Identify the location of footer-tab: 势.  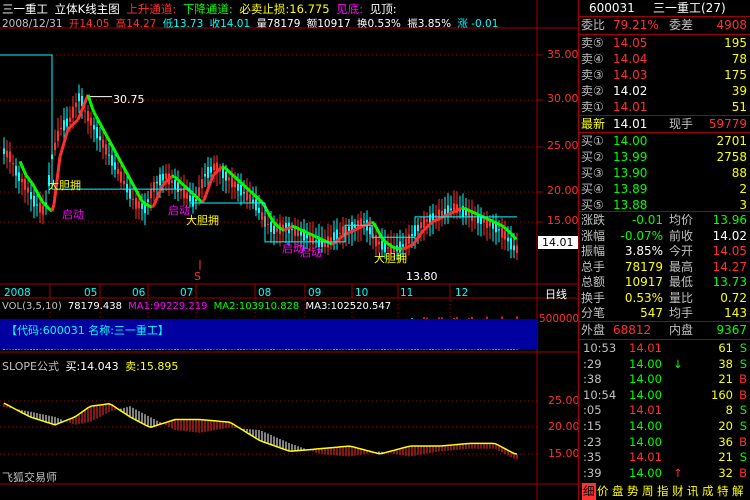
(633, 491).